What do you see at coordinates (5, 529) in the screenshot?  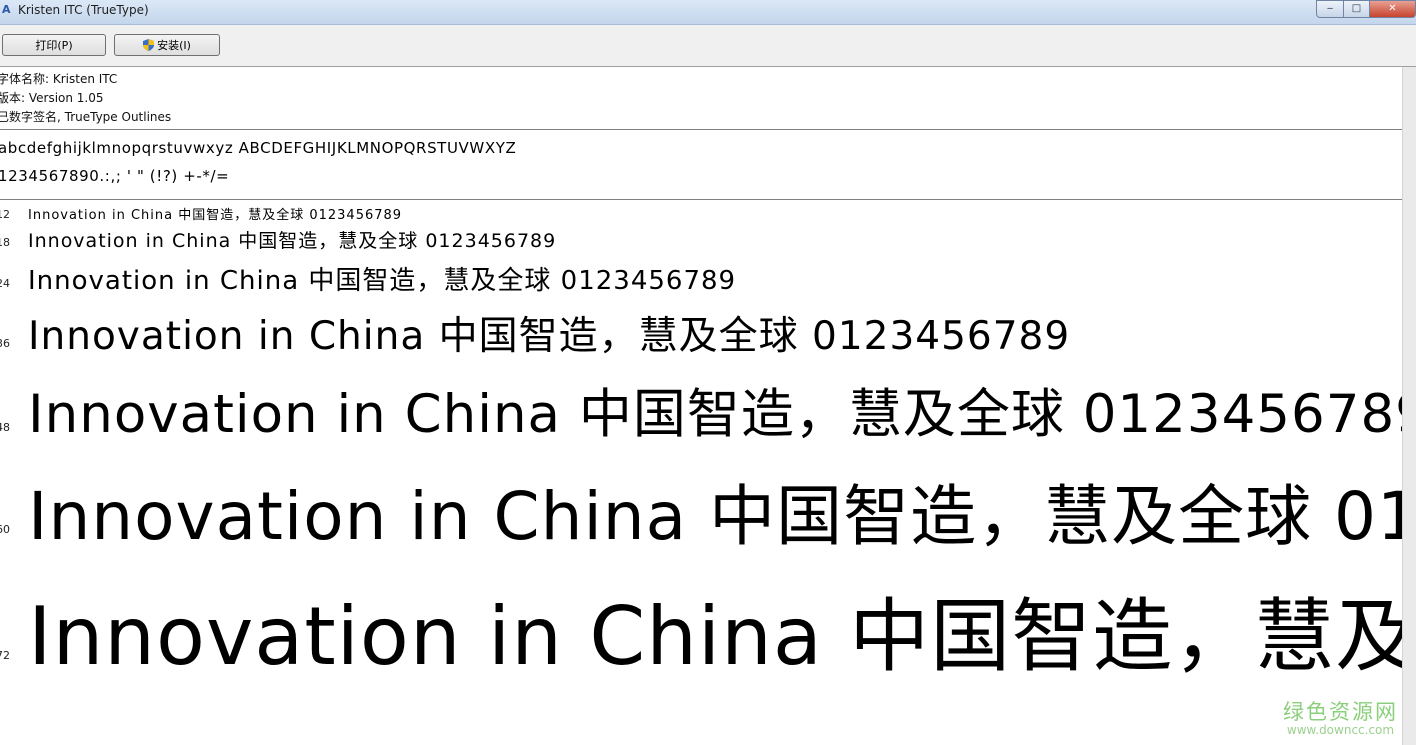 I see `size-label: 60` at bounding box center [5, 529].